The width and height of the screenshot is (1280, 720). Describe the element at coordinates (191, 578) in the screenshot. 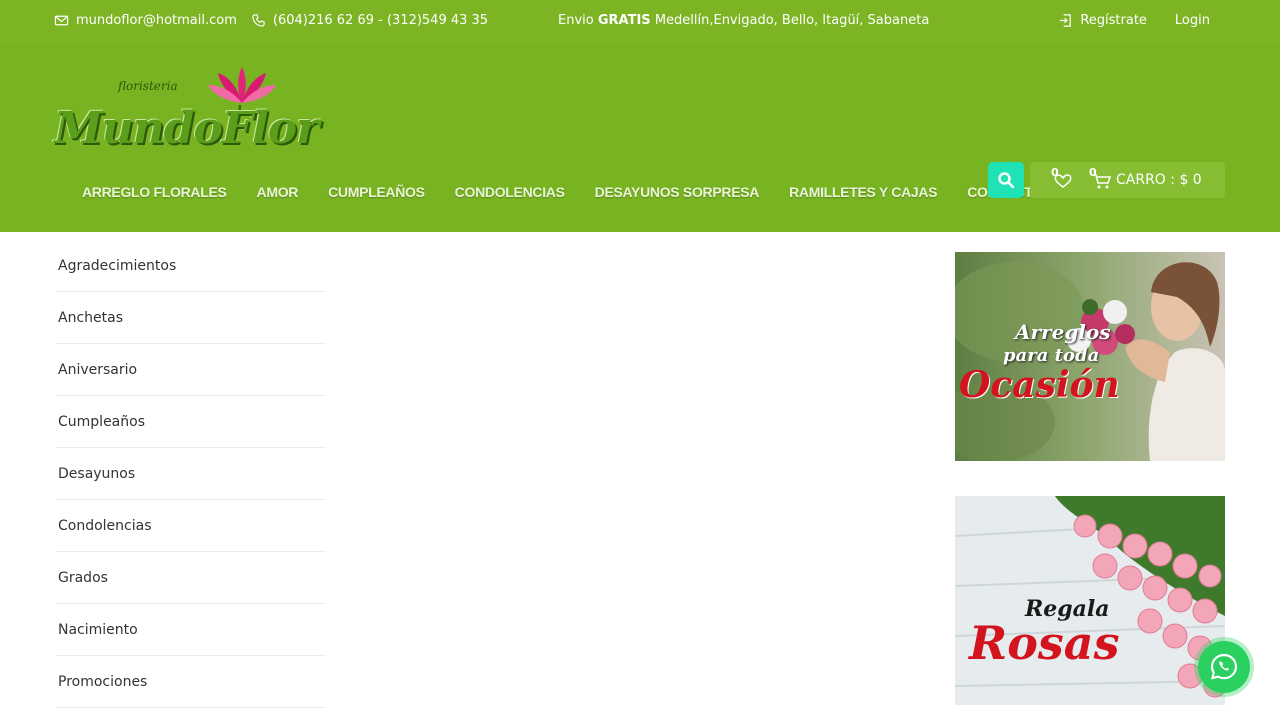

I see `category-item-grados: Grados` at that location.